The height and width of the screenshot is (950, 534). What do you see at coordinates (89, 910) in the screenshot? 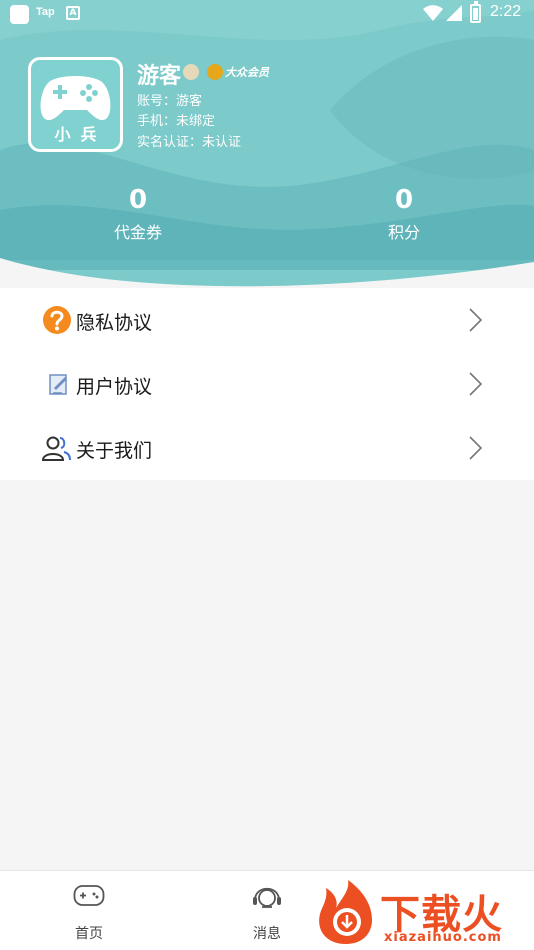
I see `nav-home: 首页` at bounding box center [89, 910].